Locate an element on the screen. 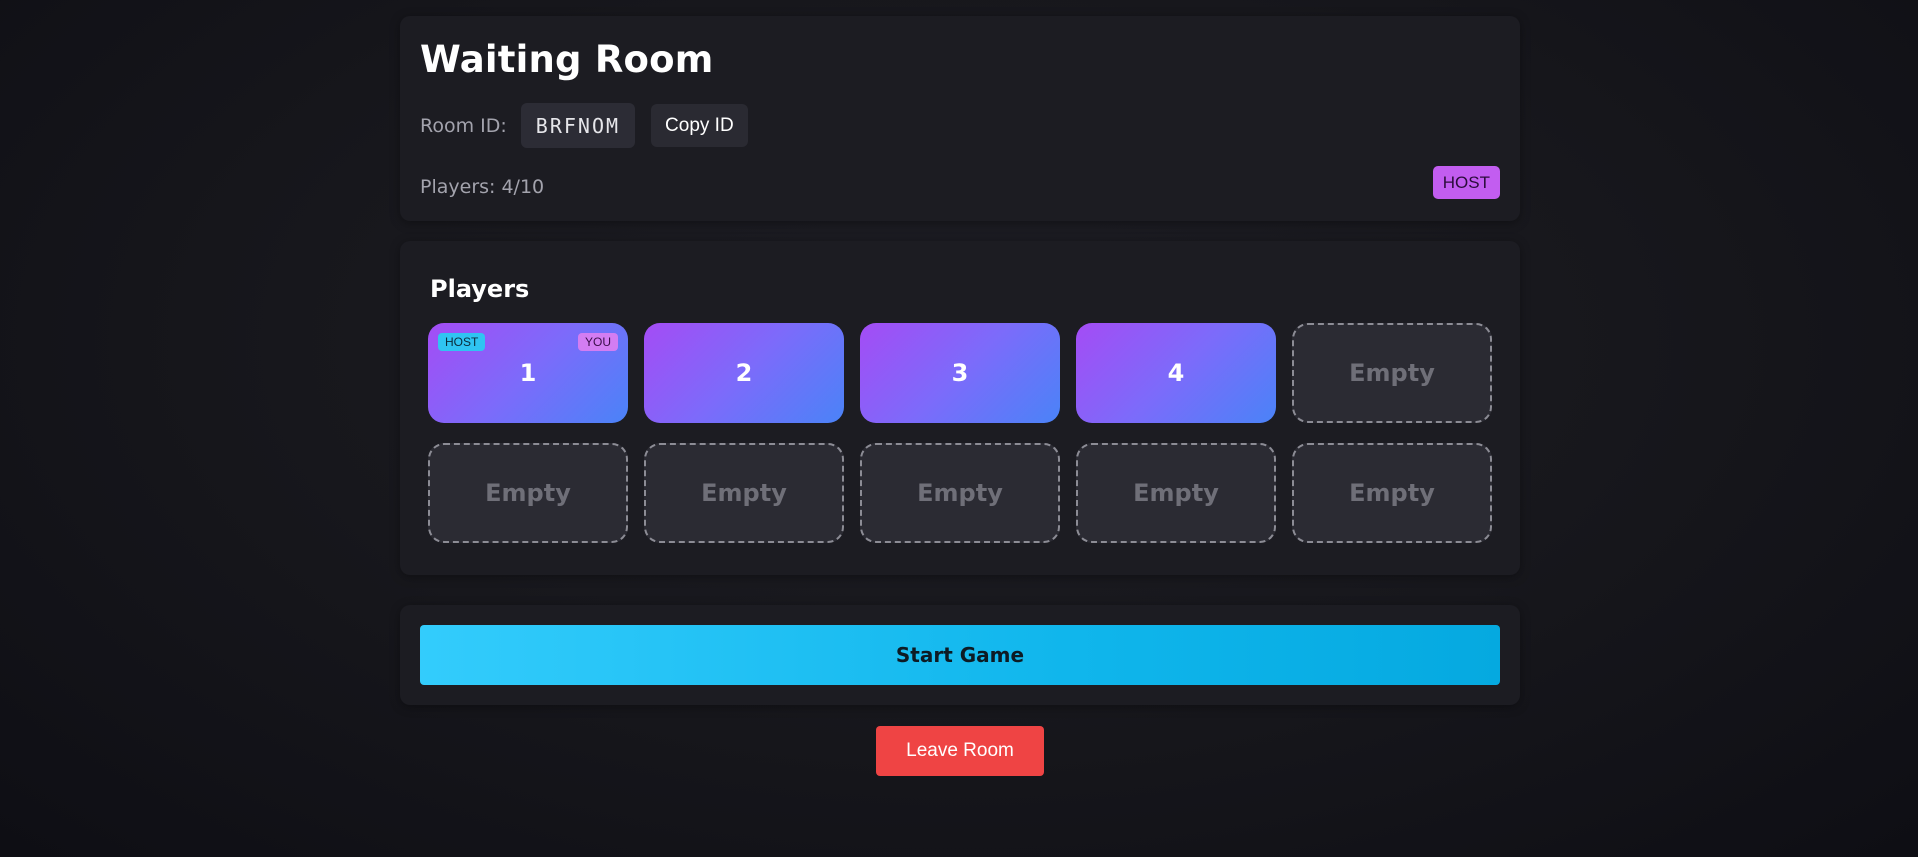  empty-slot-9: Empty is located at coordinates (1176, 493).